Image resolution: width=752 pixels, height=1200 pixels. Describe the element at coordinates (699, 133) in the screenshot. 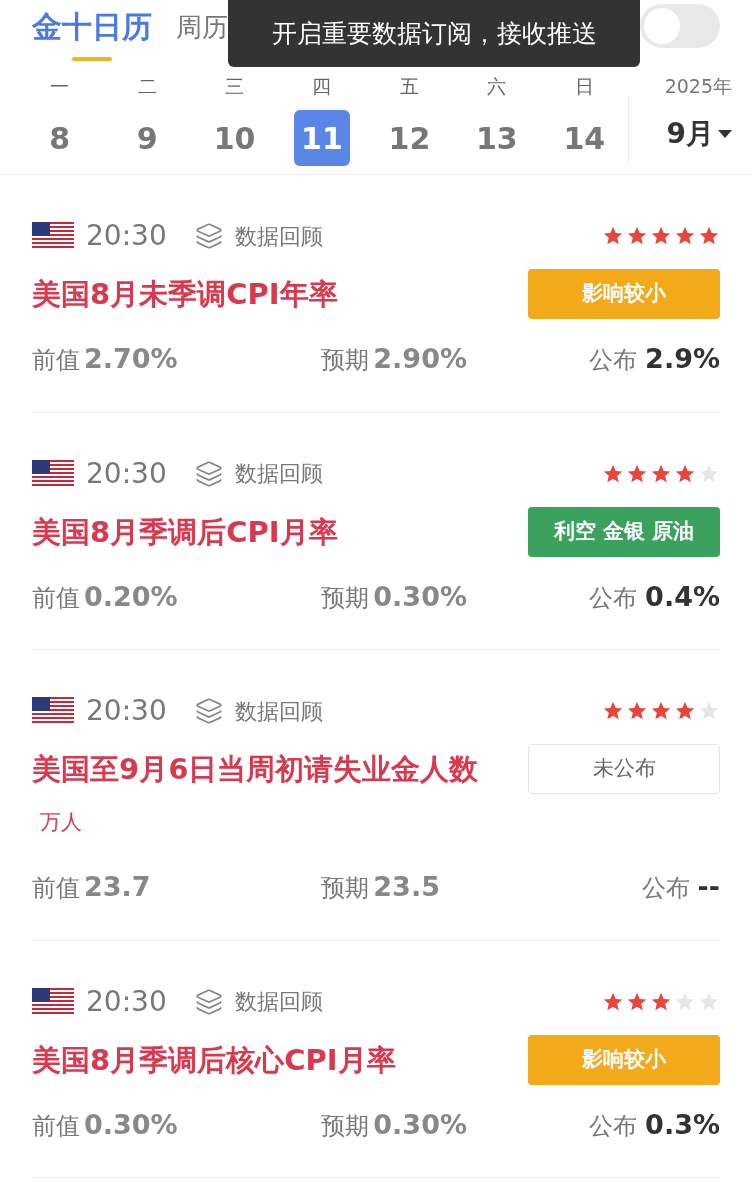

I see `month-dropdown: 9月` at that location.